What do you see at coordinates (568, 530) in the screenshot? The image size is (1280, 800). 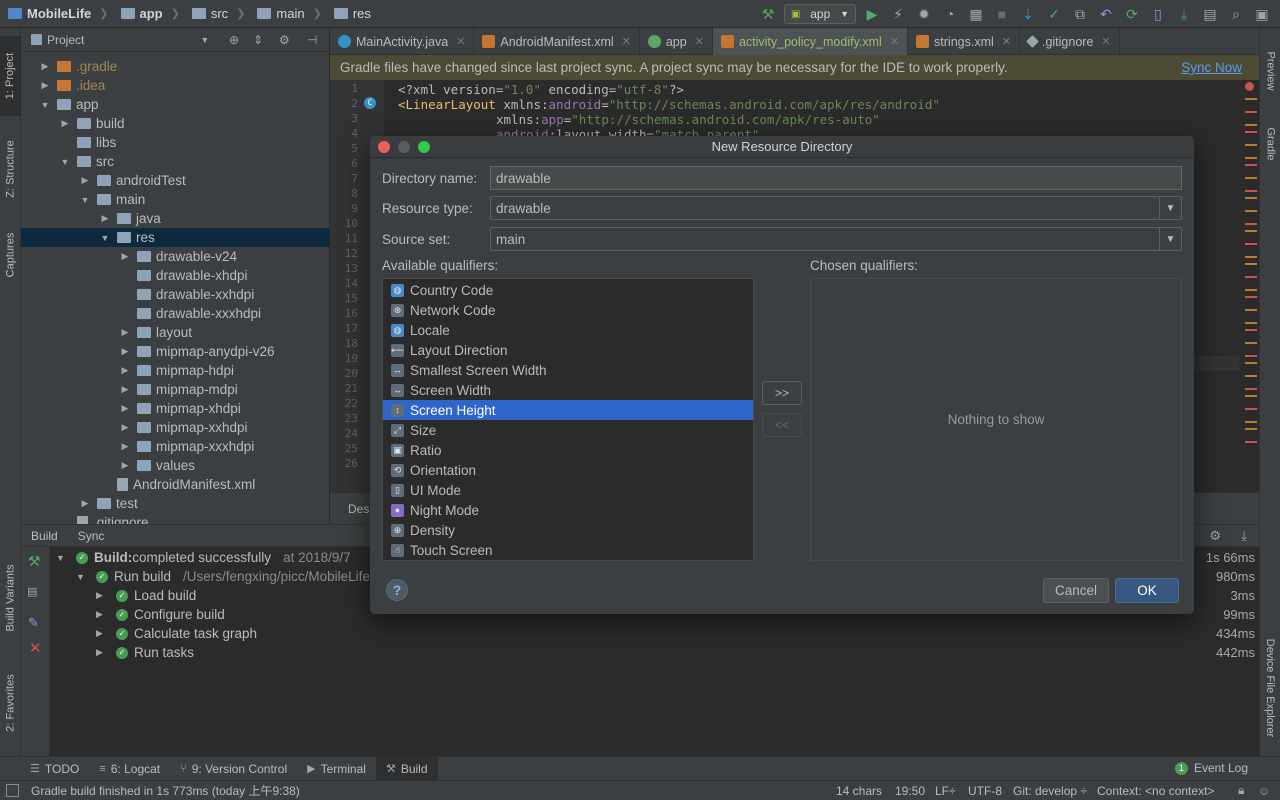 I see `qualifier-item: ⊕ Density` at bounding box center [568, 530].